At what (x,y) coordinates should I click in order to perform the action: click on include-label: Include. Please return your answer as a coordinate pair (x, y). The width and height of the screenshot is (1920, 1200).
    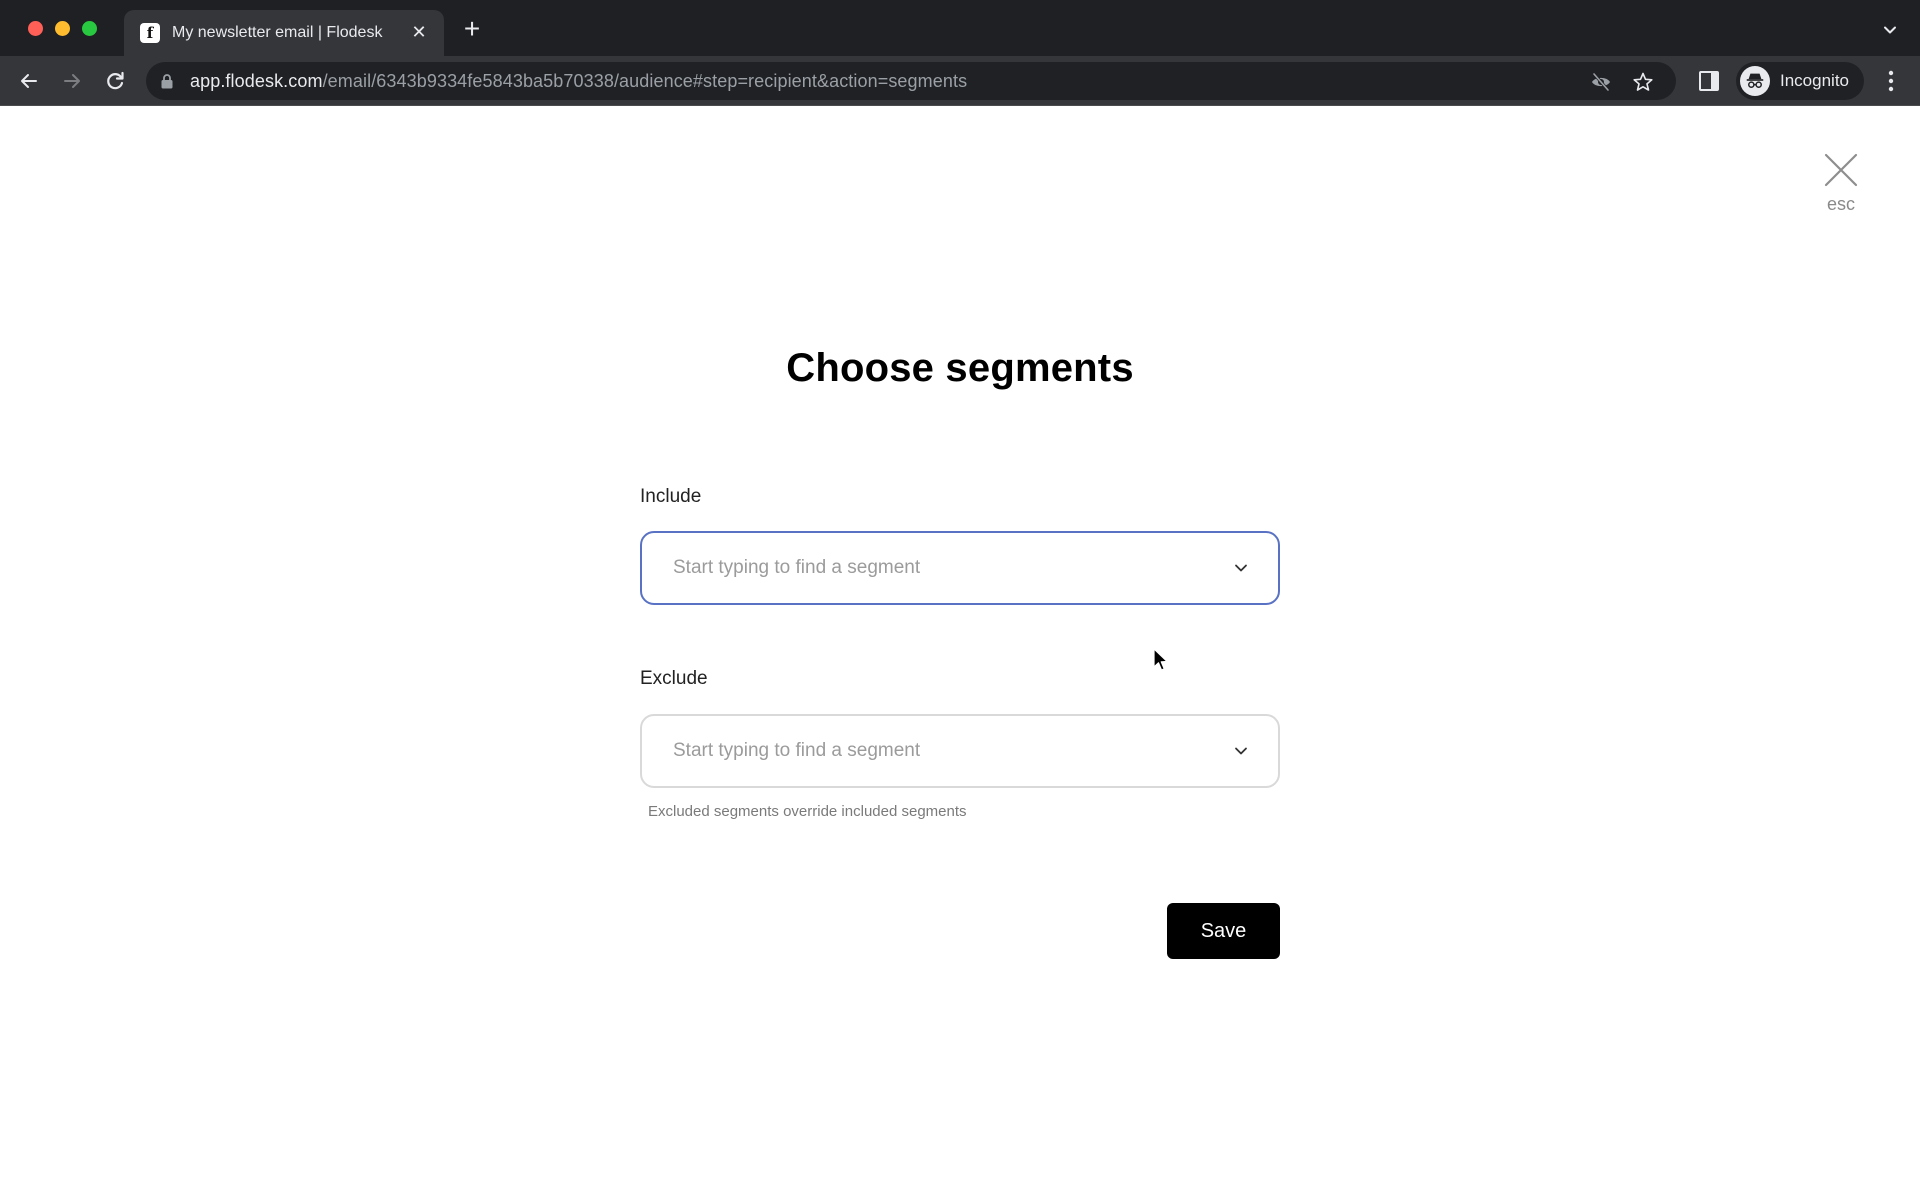
    Looking at the image, I should click on (671, 496).